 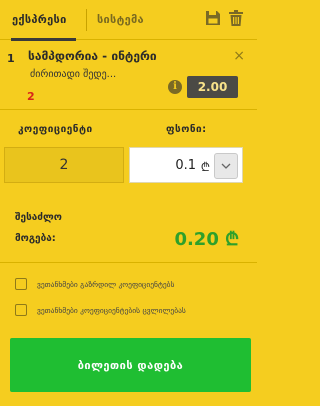 I want to click on accept-higher-odds-label: ვეთანხმები გაზრდილ კოეფიციენტებს, so click(x=105, y=284).